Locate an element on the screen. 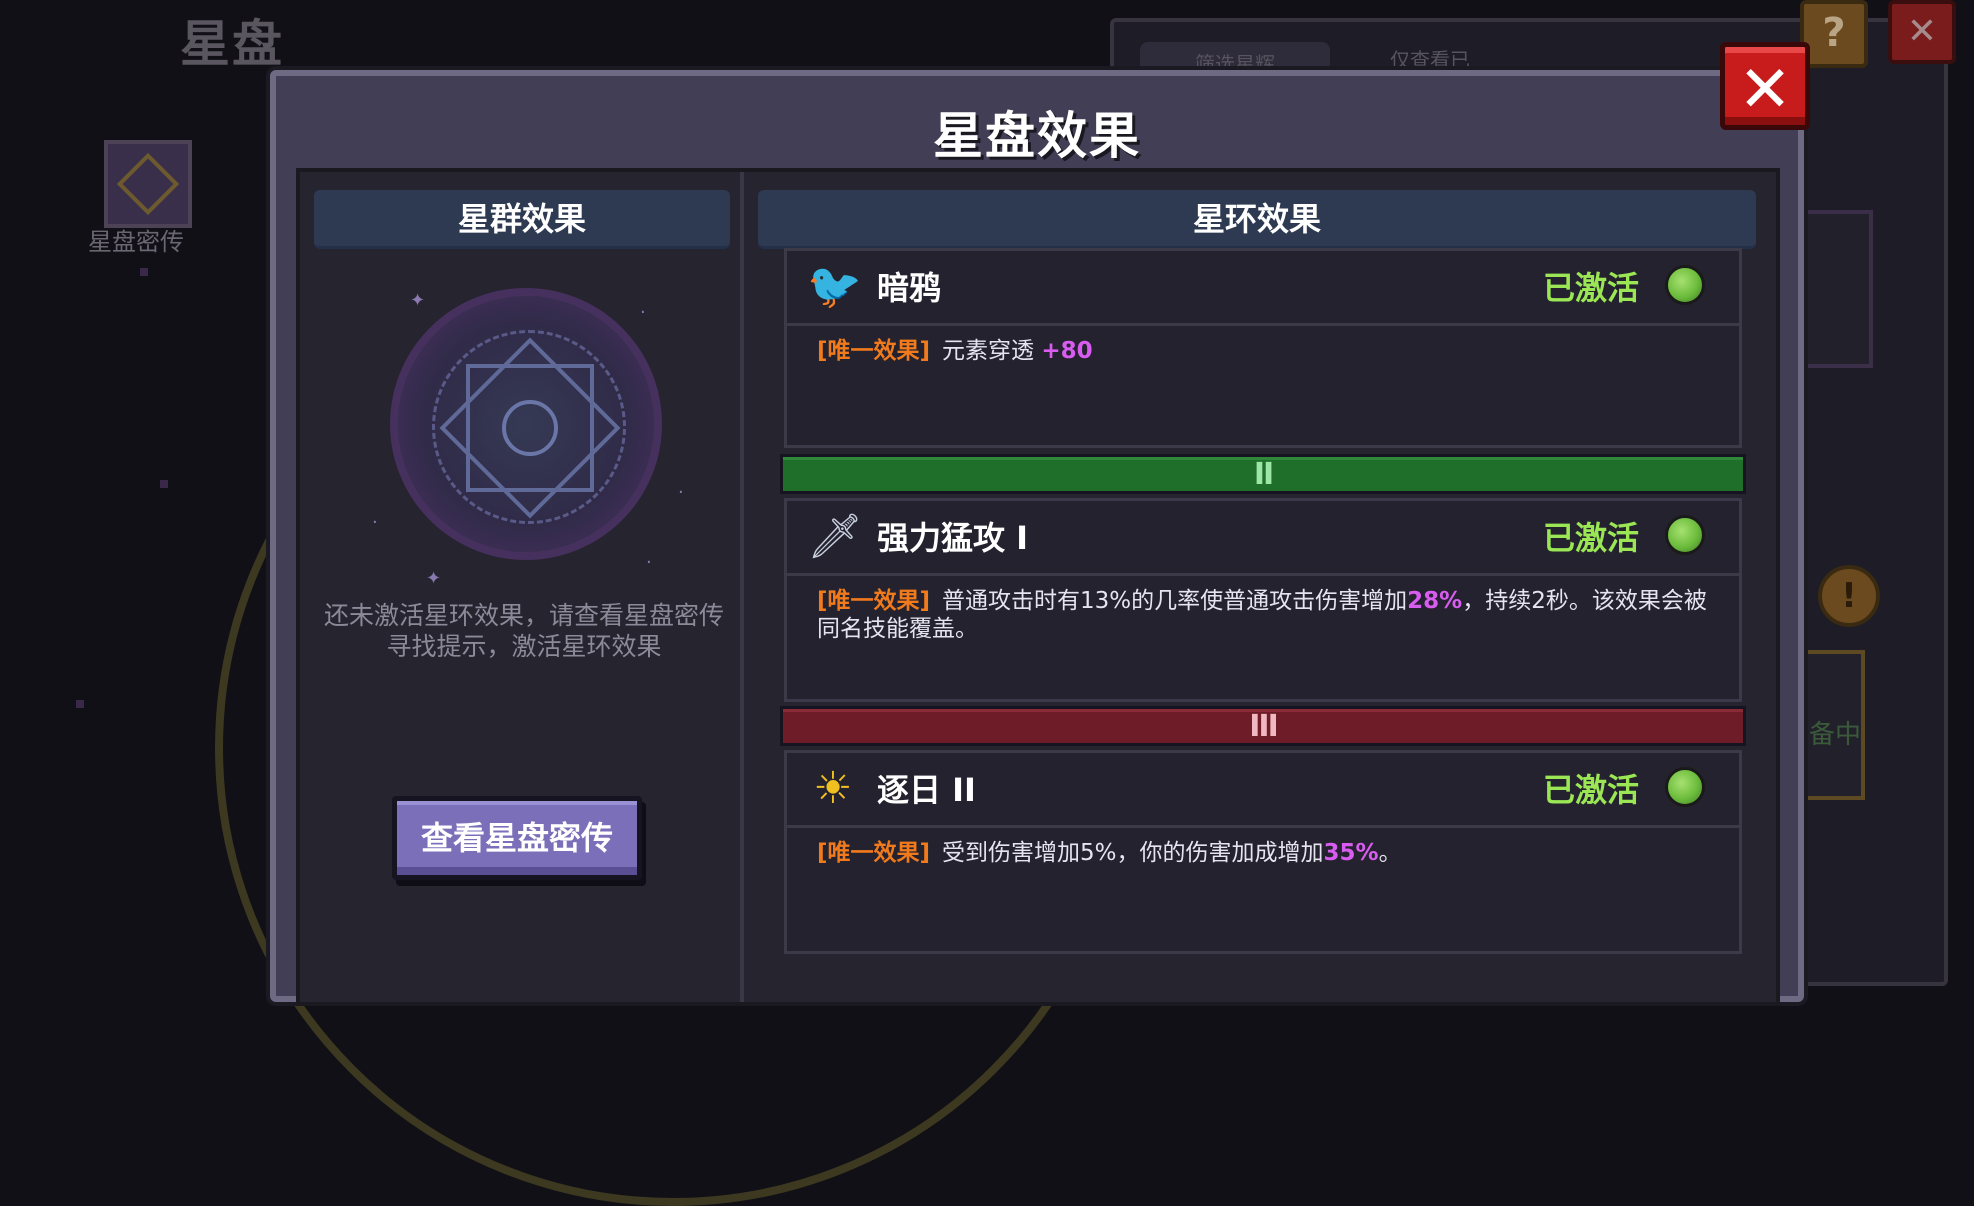 Image resolution: width=1974 pixels, height=1206 pixels. close-dialog-button: ✕ is located at coordinates (1765, 86).